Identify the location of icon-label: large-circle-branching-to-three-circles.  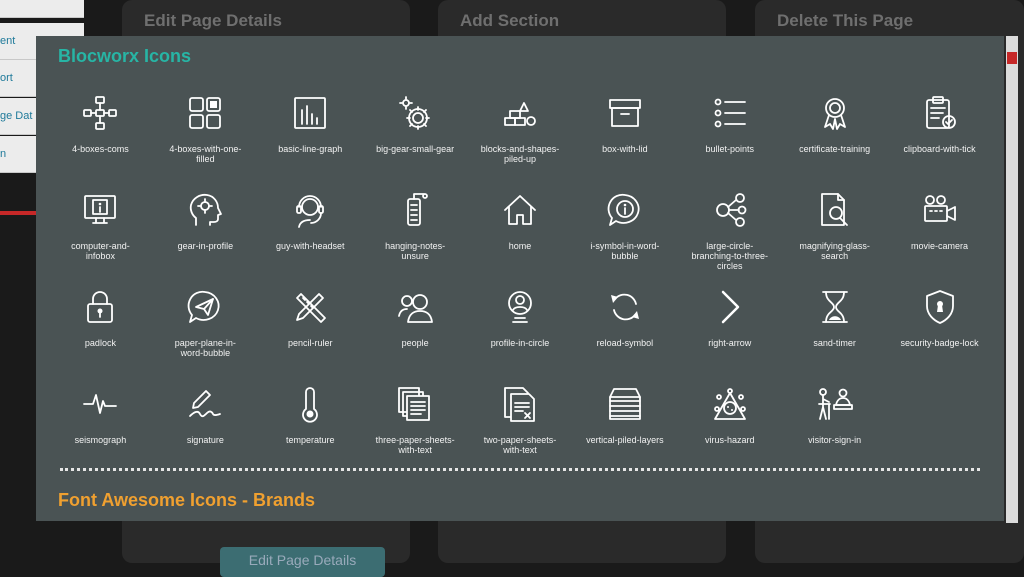
(730, 256).